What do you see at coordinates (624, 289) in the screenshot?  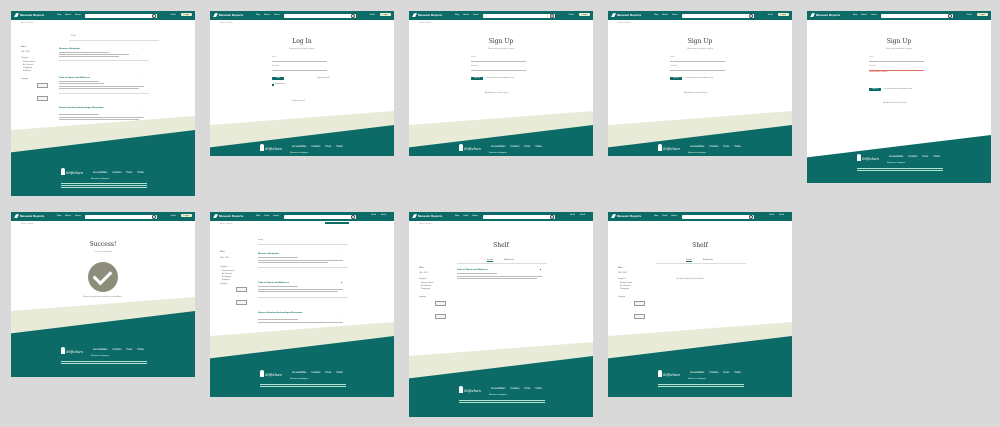 I see `category-item: Photography` at bounding box center [624, 289].